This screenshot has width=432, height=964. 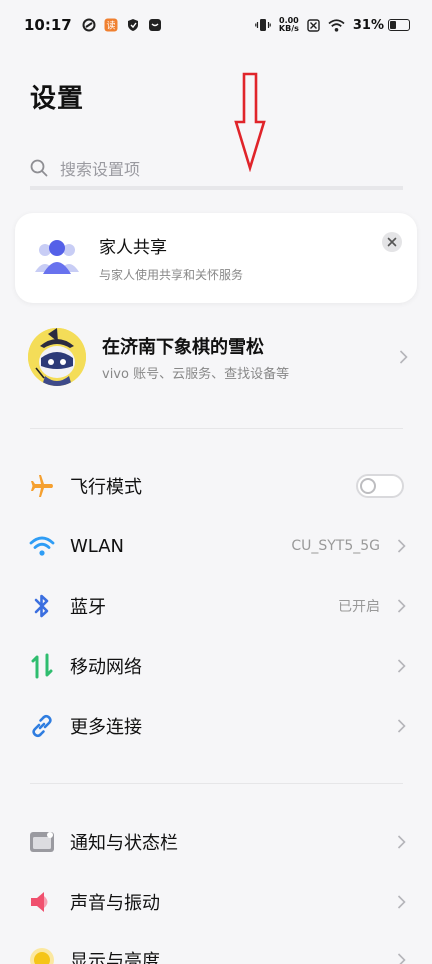 I want to click on search-placeholder: 搜索设置项, so click(x=100, y=169).